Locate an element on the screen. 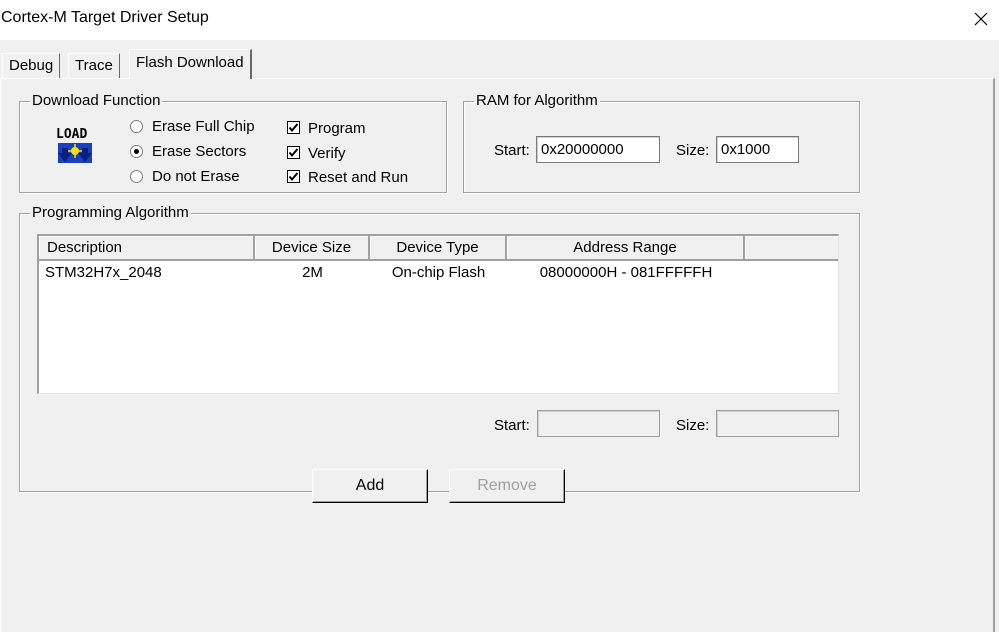 Image resolution: width=999 pixels, height=632 pixels. algorithm-size-label: Size: is located at coordinates (693, 425).